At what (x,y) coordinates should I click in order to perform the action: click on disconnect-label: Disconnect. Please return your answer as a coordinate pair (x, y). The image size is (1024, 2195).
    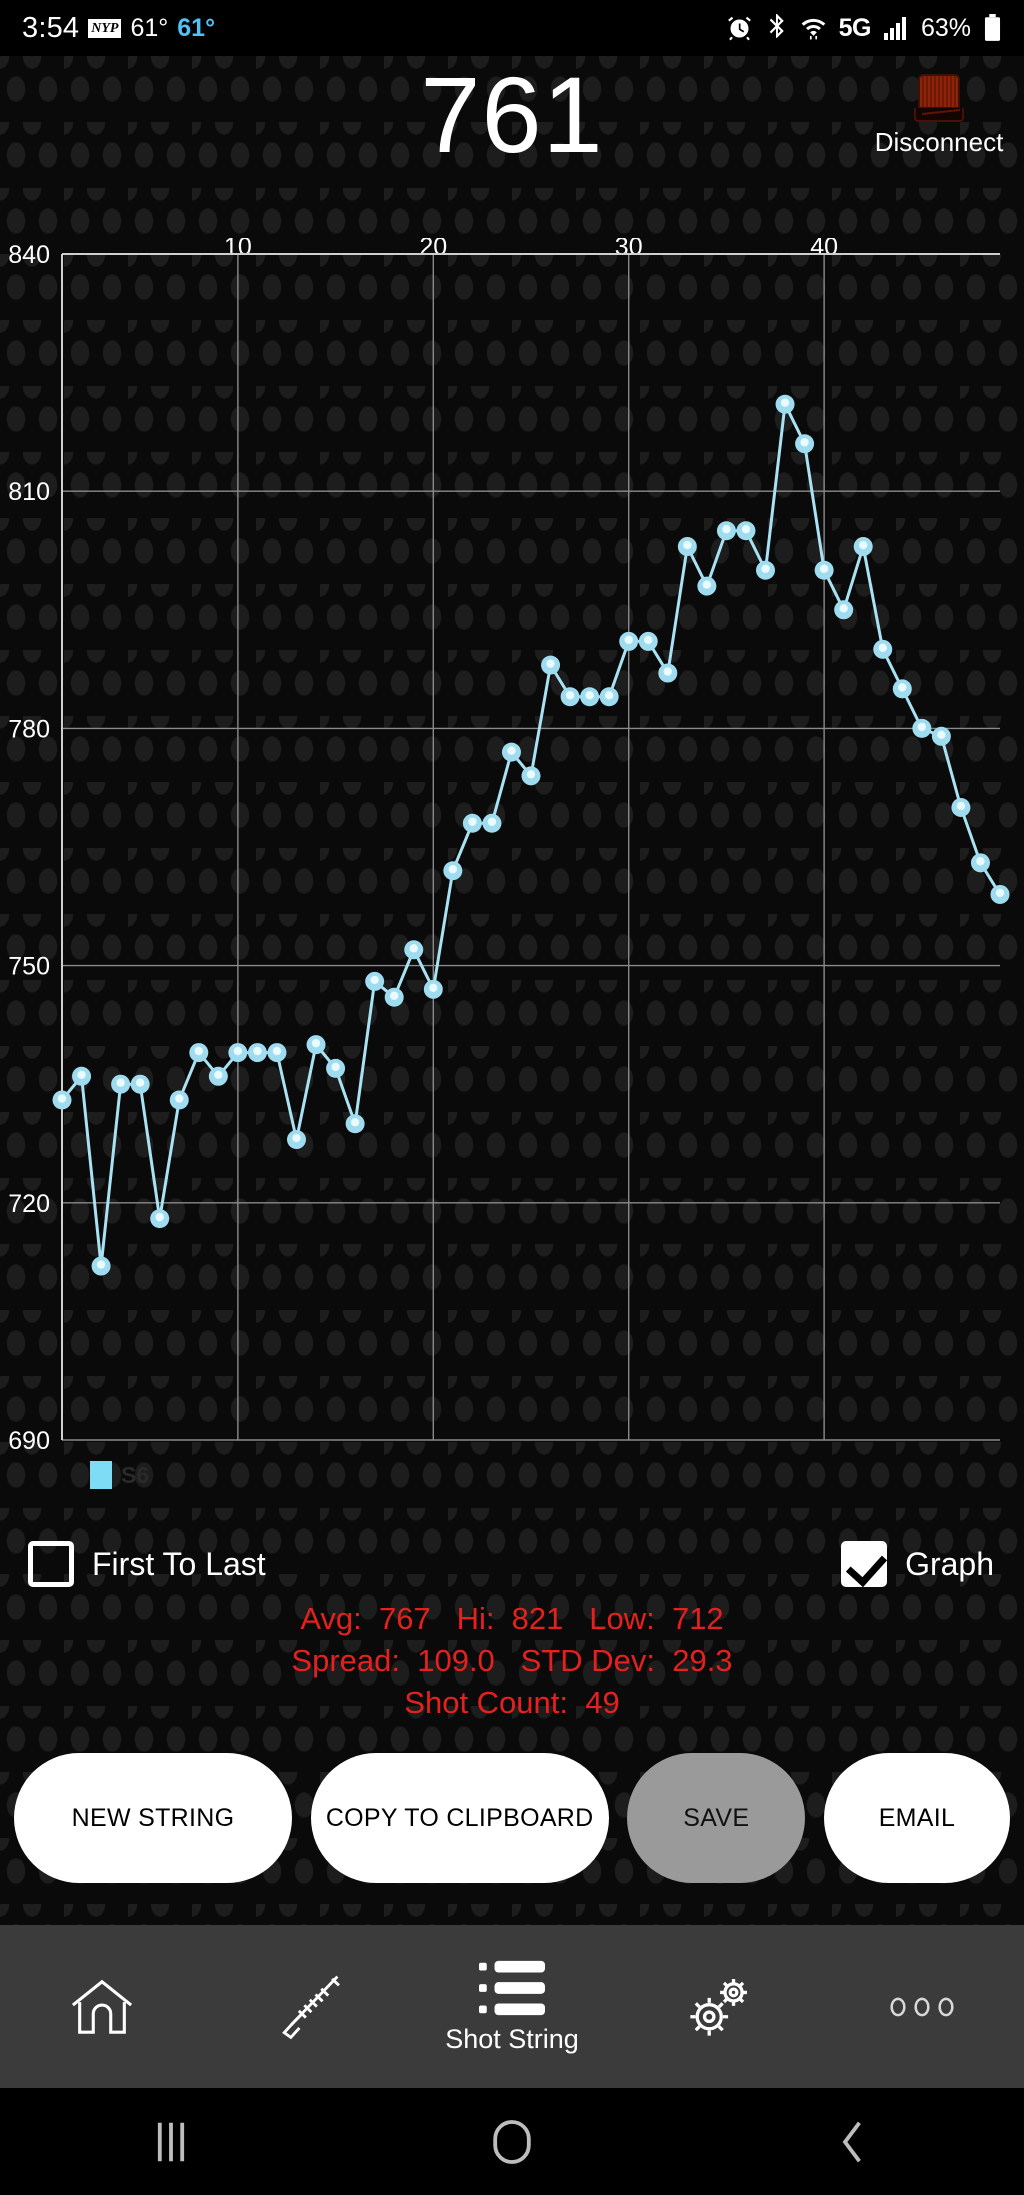
    Looking at the image, I should click on (939, 142).